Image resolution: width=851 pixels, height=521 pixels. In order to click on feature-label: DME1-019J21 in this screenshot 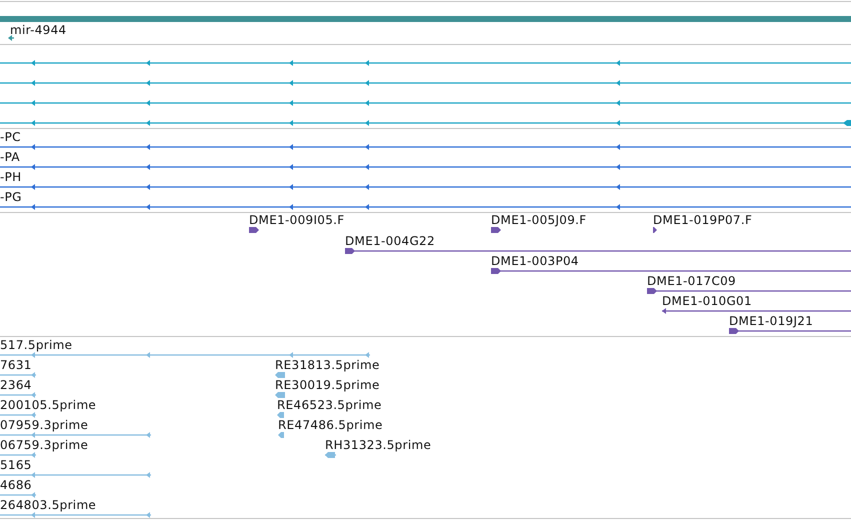, I will do `click(771, 321)`.